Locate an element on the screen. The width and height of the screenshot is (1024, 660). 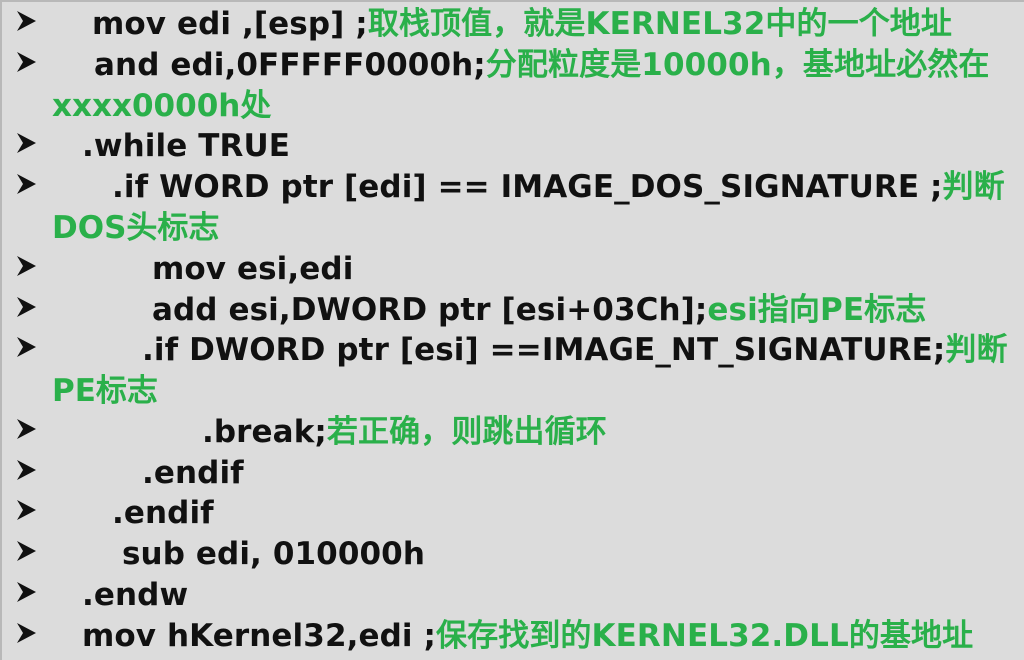
code-text: and edi,0FFFFF0000h;分配粒度是10000h，基地址必然在 is located at coordinates (542, 65).